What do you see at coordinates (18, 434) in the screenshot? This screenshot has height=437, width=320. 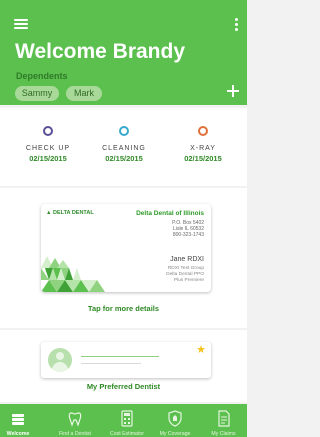 I see `nav-label: Welcome` at bounding box center [18, 434].